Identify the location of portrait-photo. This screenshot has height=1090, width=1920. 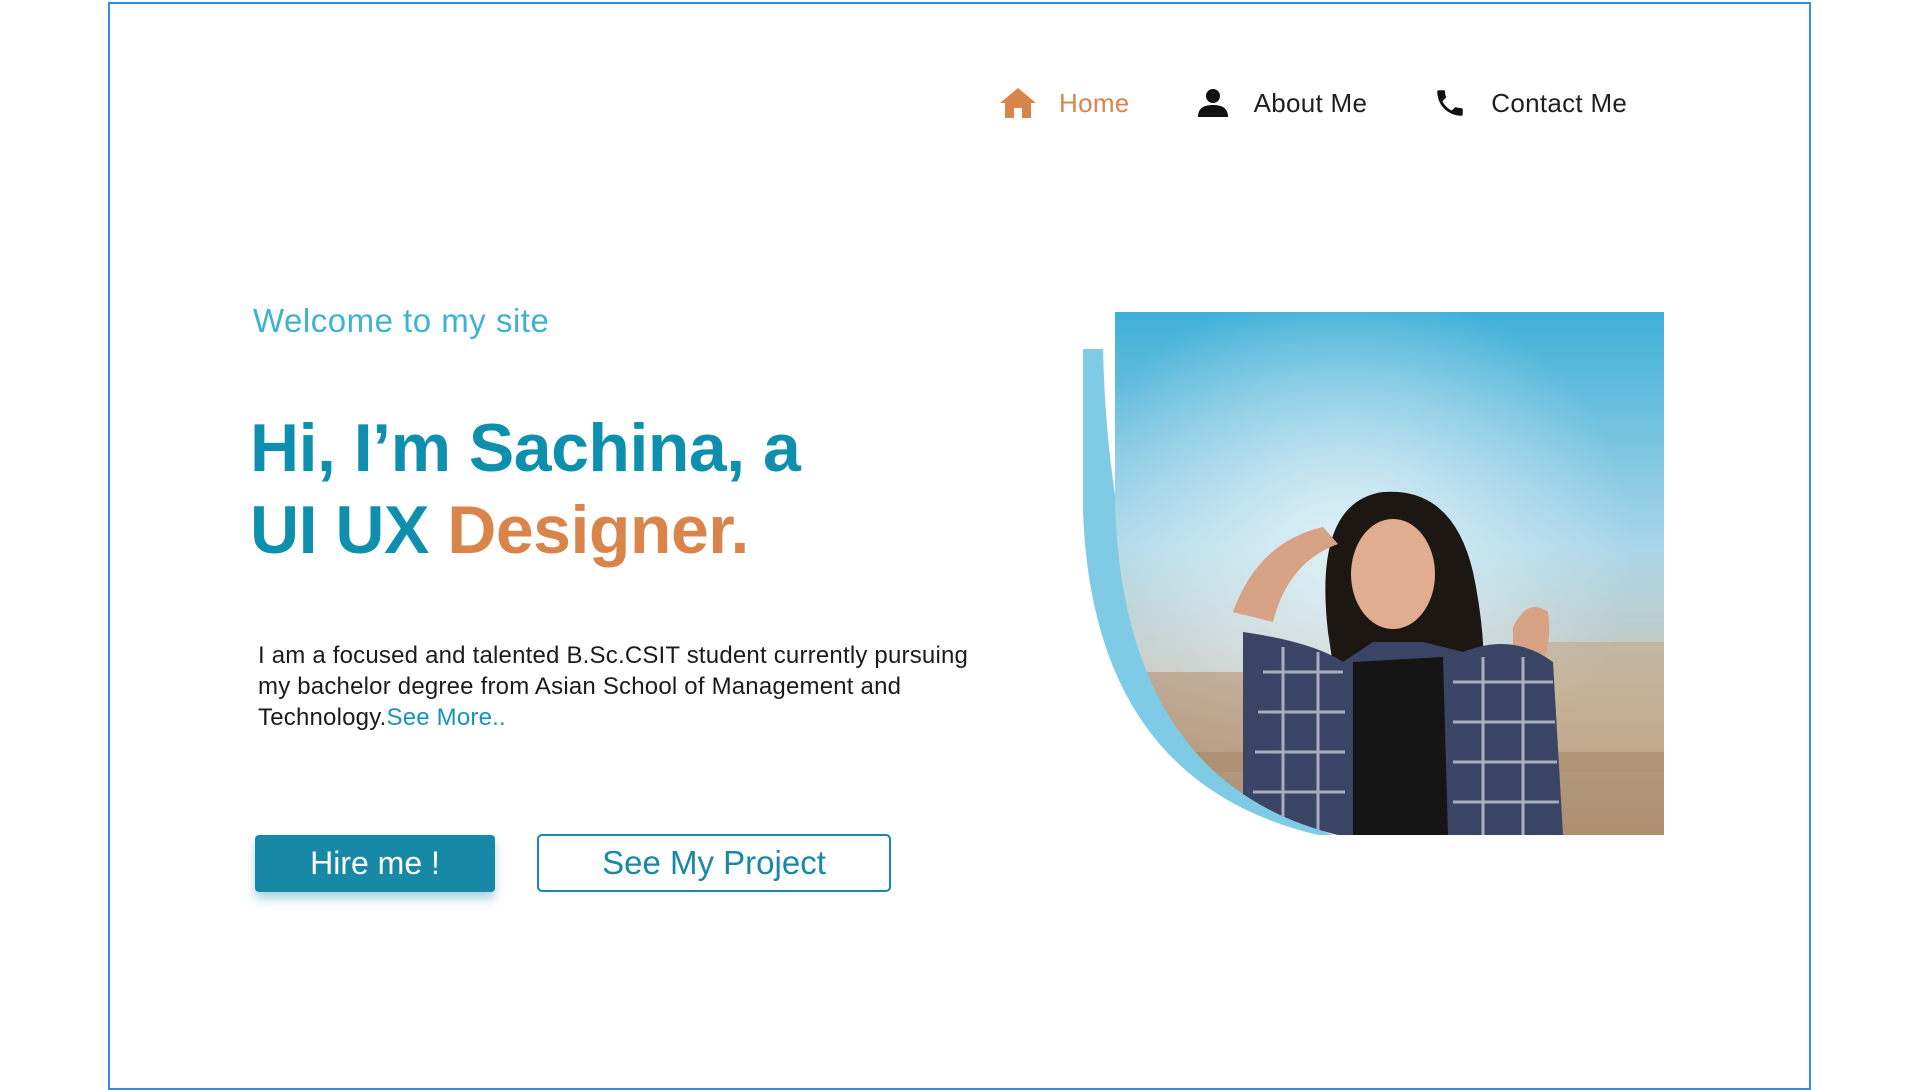
(1389, 573).